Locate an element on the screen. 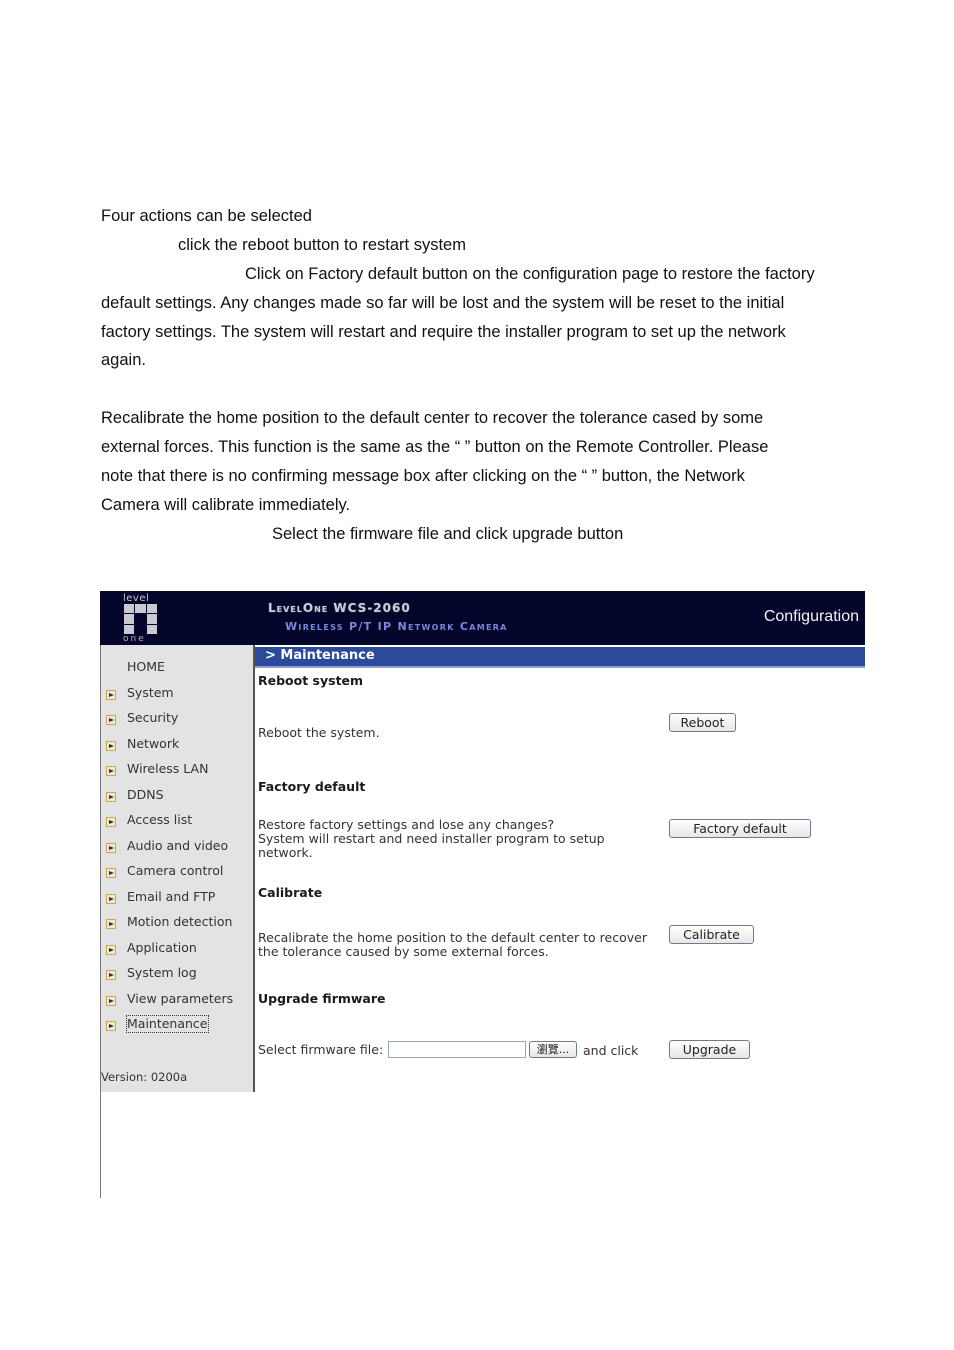 The image size is (954, 1350). factory-section-title: Factory default is located at coordinates (312, 786).